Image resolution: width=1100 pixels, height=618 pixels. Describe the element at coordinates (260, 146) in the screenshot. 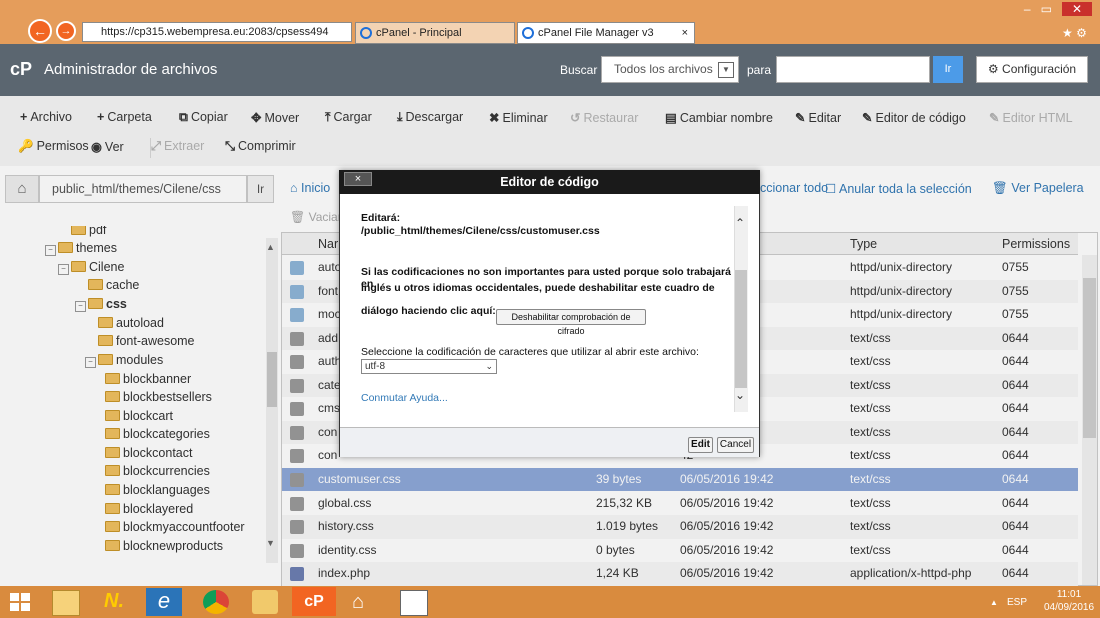

I see `toolbar-button-comprimir: ⤡ Comprimir` at that location.